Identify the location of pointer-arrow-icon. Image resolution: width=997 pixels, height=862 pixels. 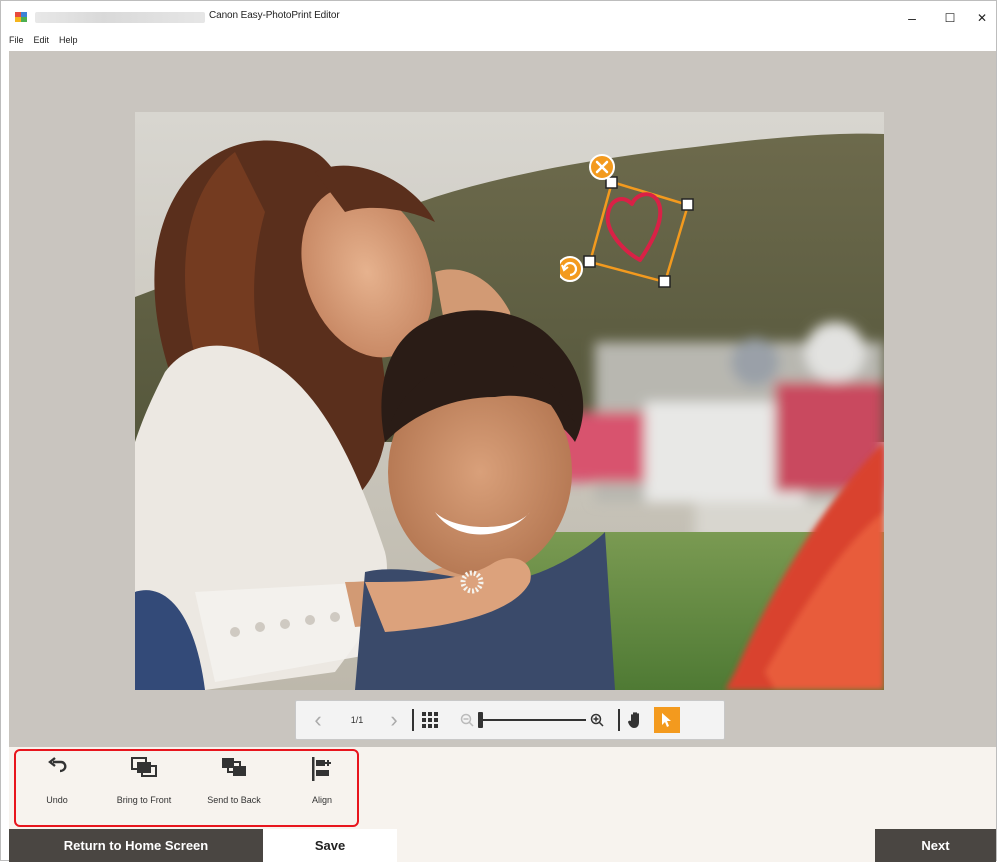
(666, 720).